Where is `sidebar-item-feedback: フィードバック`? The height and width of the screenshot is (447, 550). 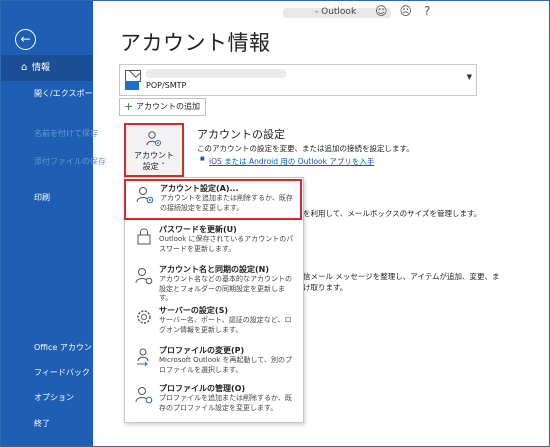 sidebar-item-feedback: フィードバック is located at coordinates (47, 373).